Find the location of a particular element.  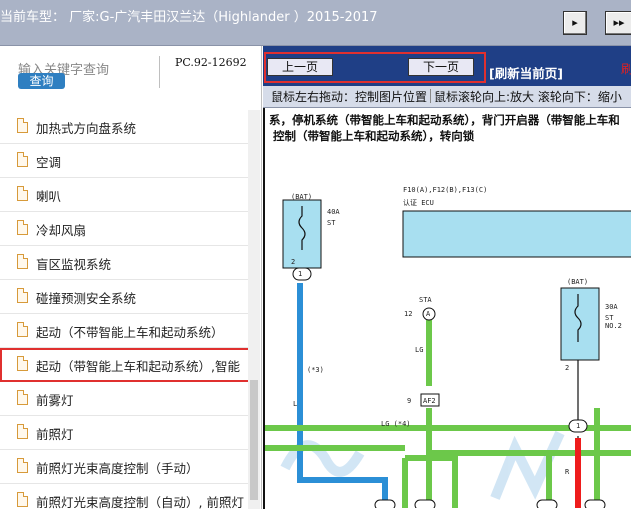

next-page-button: 下一页 is located at coordinates (441, 67).